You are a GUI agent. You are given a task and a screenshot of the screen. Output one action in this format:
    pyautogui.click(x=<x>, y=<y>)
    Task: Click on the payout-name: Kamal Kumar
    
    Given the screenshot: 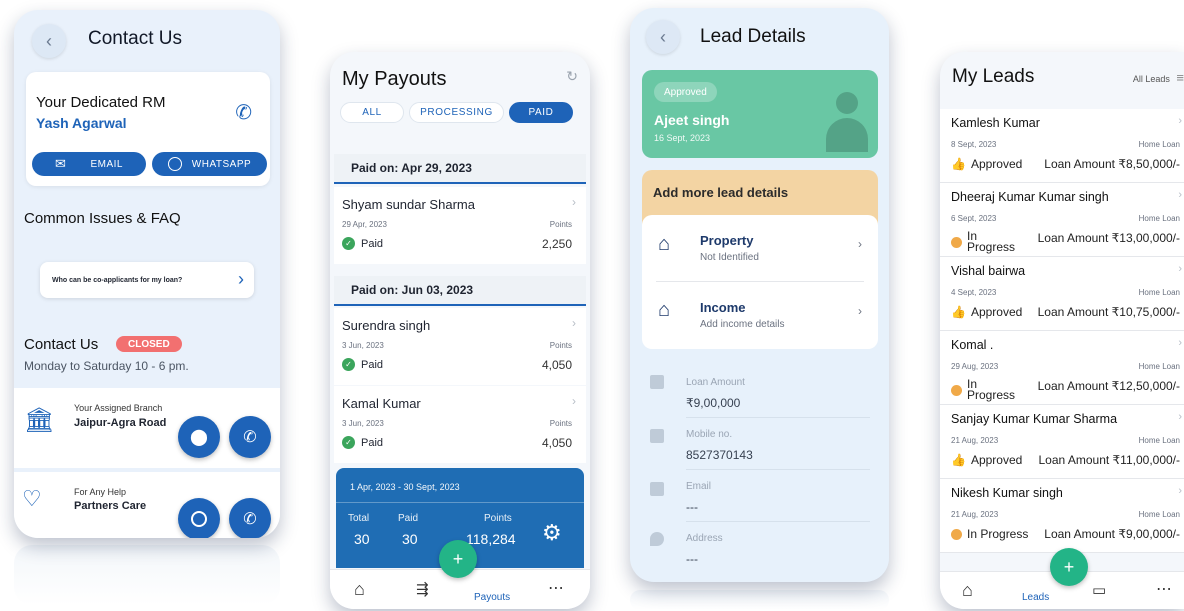 What is the action you would take?
    pyautogui.click(x=381, y=403)
    